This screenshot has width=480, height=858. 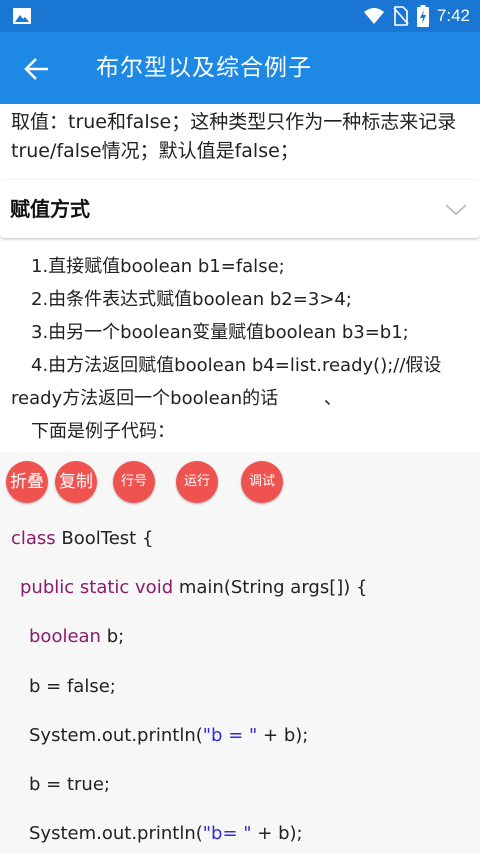 What do you see at coordinates (189, 784) in the screenshot?
I see `code-line: b = true;` at bounding box center [189, 784].